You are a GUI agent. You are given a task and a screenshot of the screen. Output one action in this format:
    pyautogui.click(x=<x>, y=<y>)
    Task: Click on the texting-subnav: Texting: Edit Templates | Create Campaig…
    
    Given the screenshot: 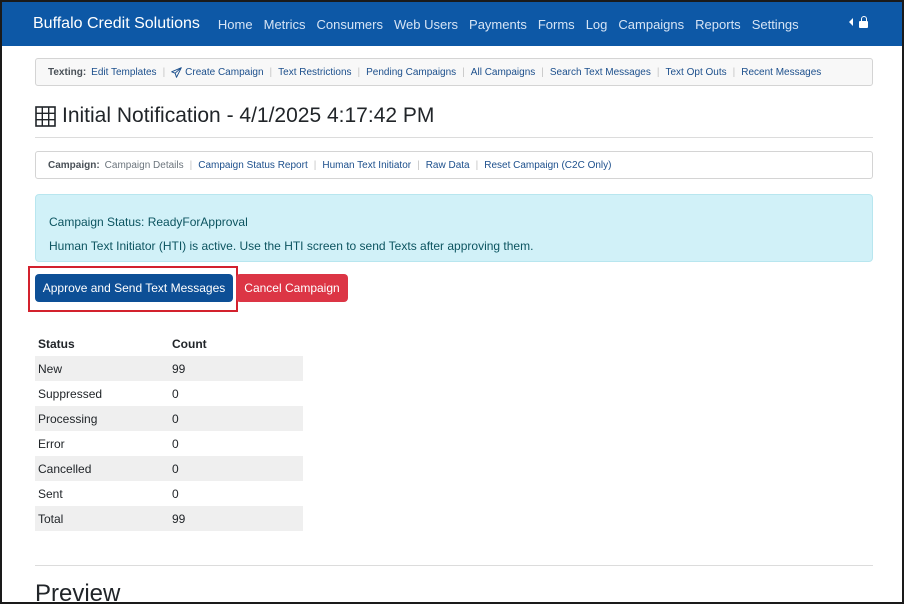 What is the action you would take?
    pyautogui.click(x=454, y=72)
    